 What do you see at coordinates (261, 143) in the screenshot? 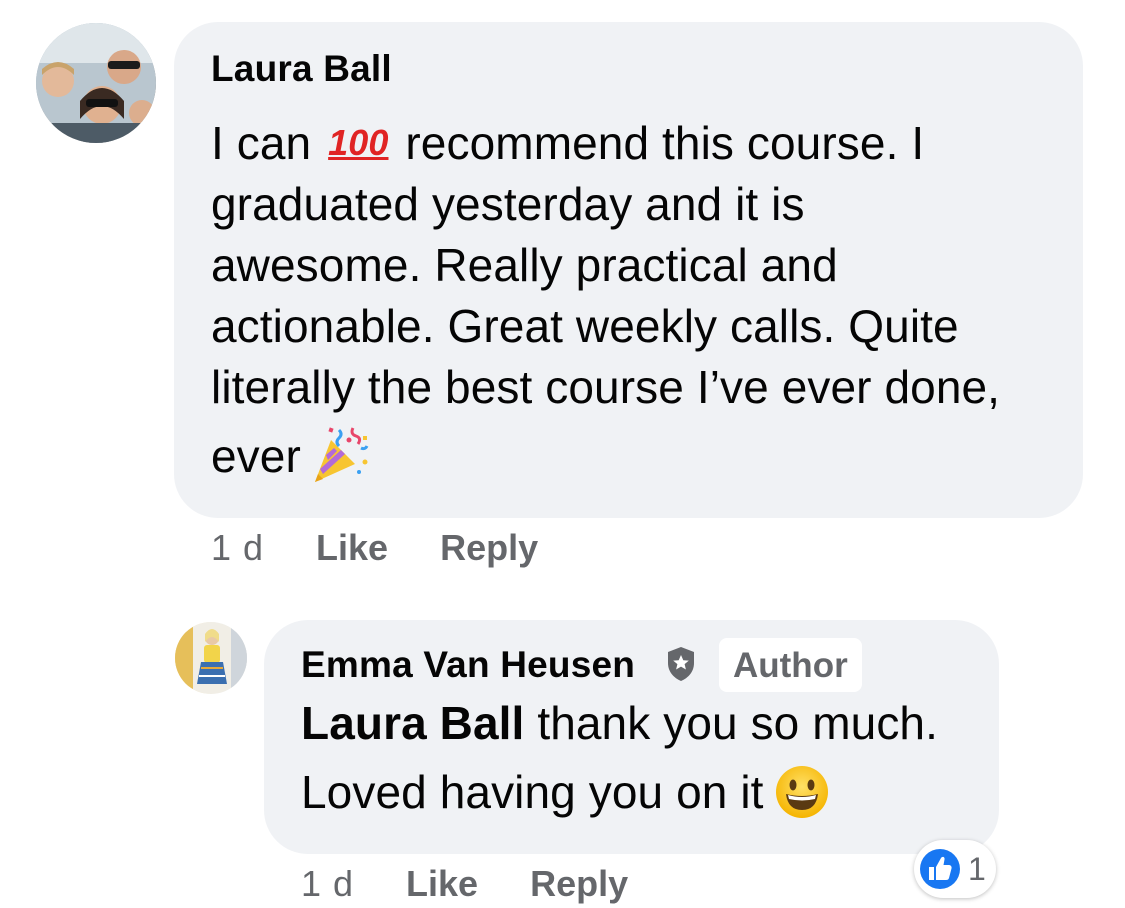
I see `comment-text-part: I can` at bounding box center [261, 143].